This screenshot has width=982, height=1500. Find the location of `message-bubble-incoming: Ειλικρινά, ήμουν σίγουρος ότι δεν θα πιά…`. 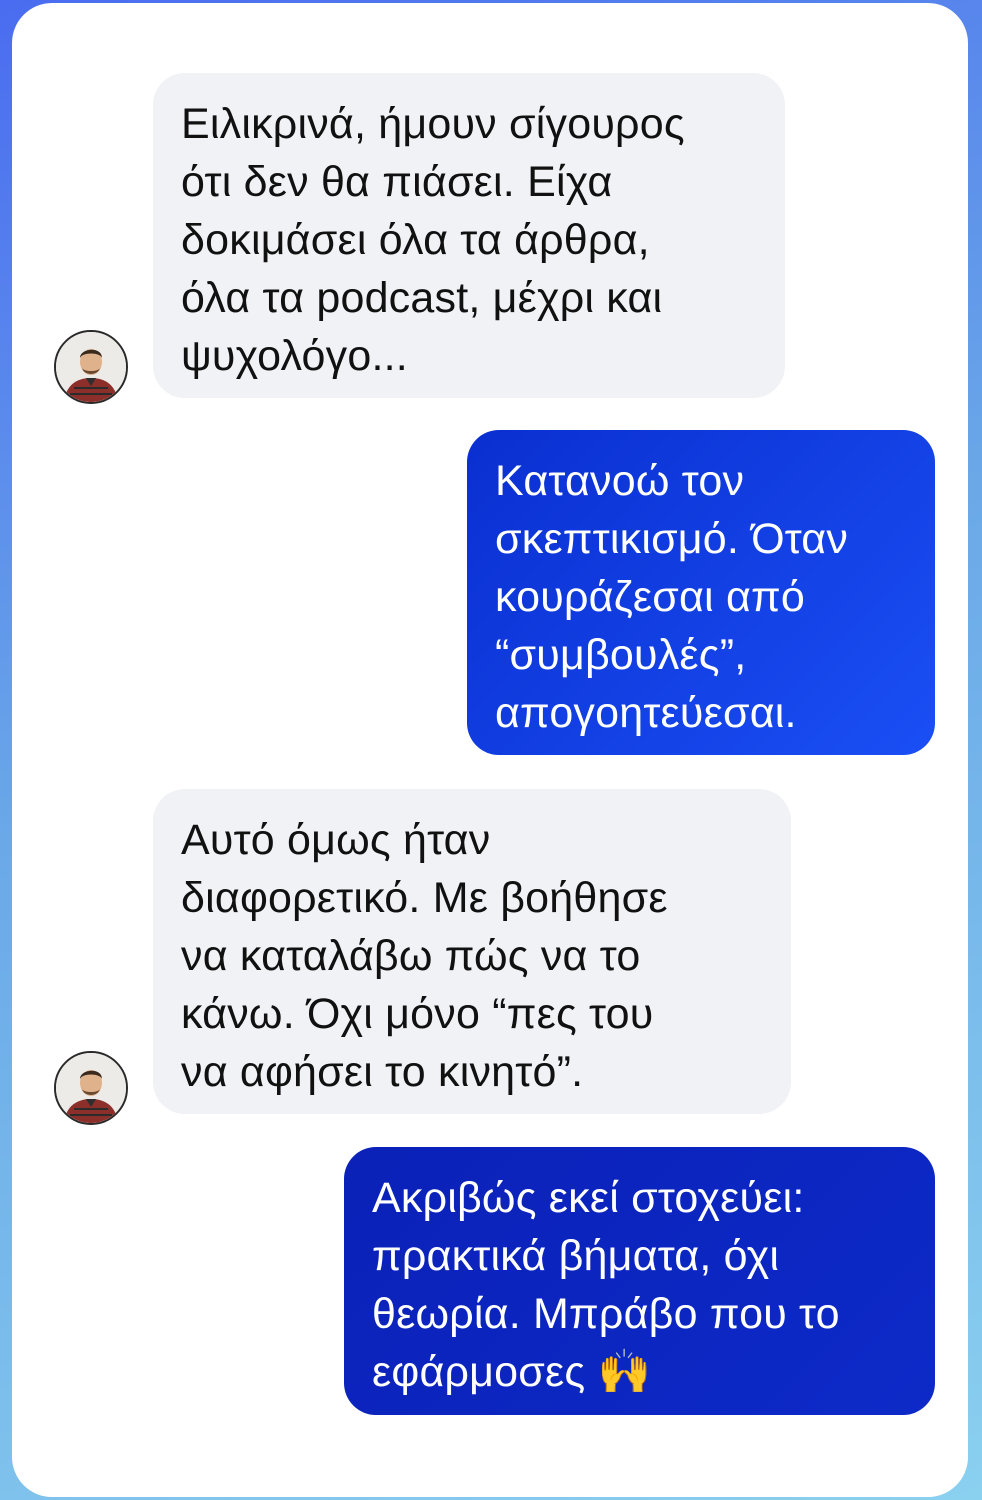

message-bubble-incoming: Ειλικρινά, ήμουν σίγουρος ότι δεν θα πιά… is located at coordinates (469, 235).